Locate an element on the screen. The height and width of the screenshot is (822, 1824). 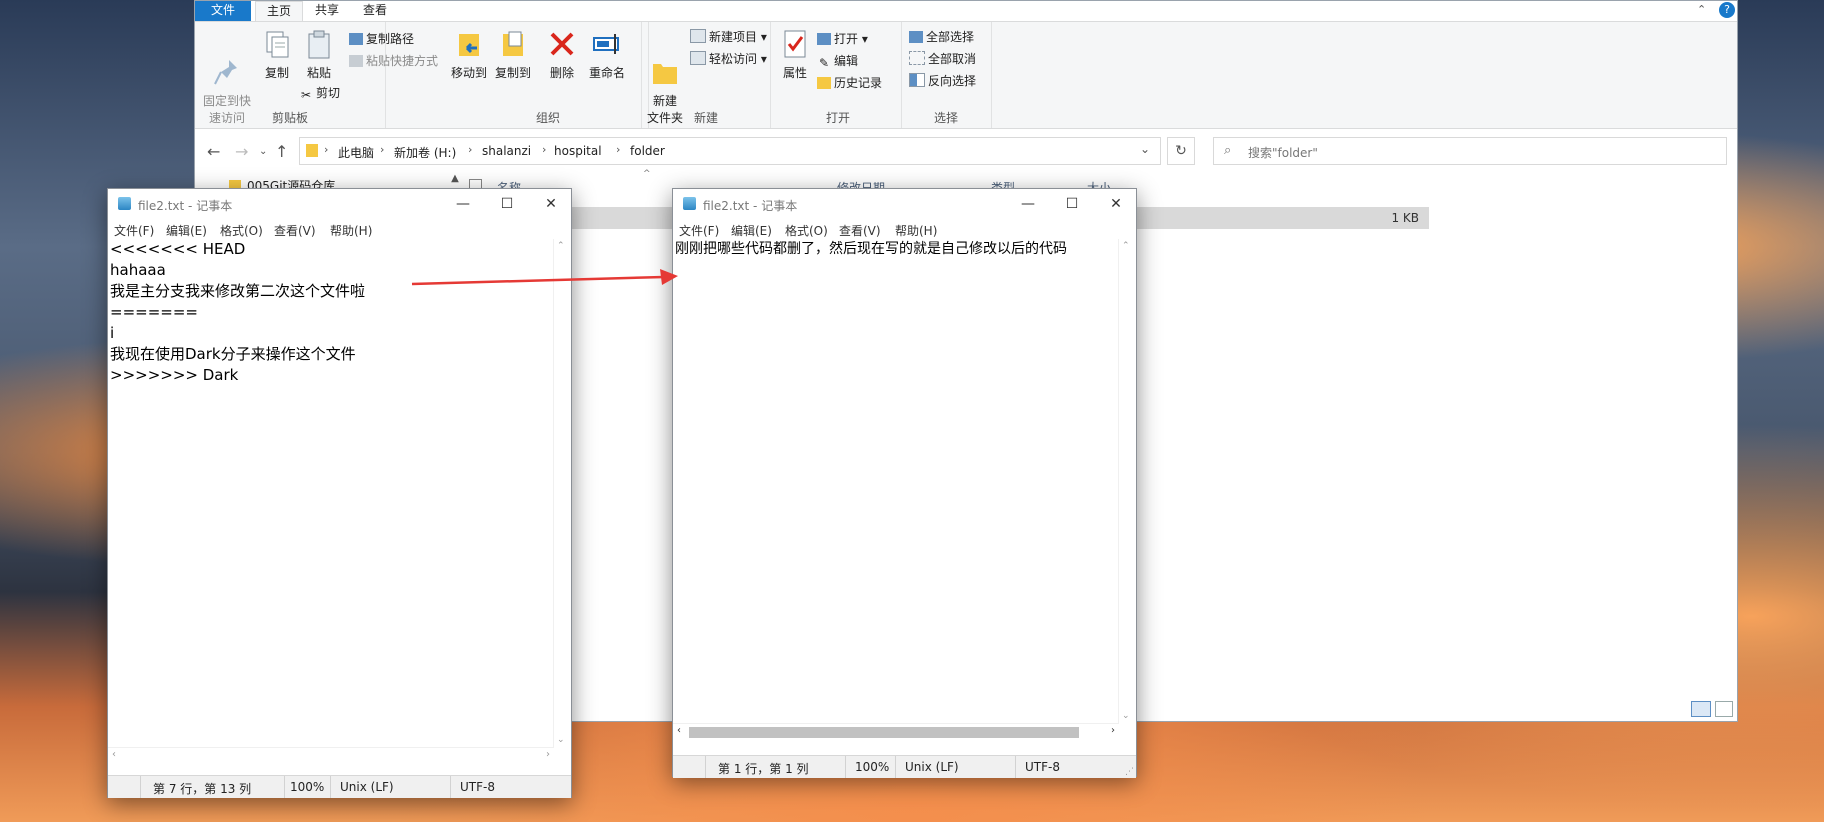
rename-button: 重命名 is located at coordinates (607, 54).